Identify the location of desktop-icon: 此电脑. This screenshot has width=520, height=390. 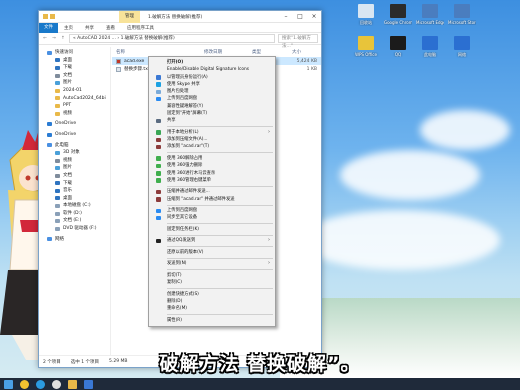
(430, 47).